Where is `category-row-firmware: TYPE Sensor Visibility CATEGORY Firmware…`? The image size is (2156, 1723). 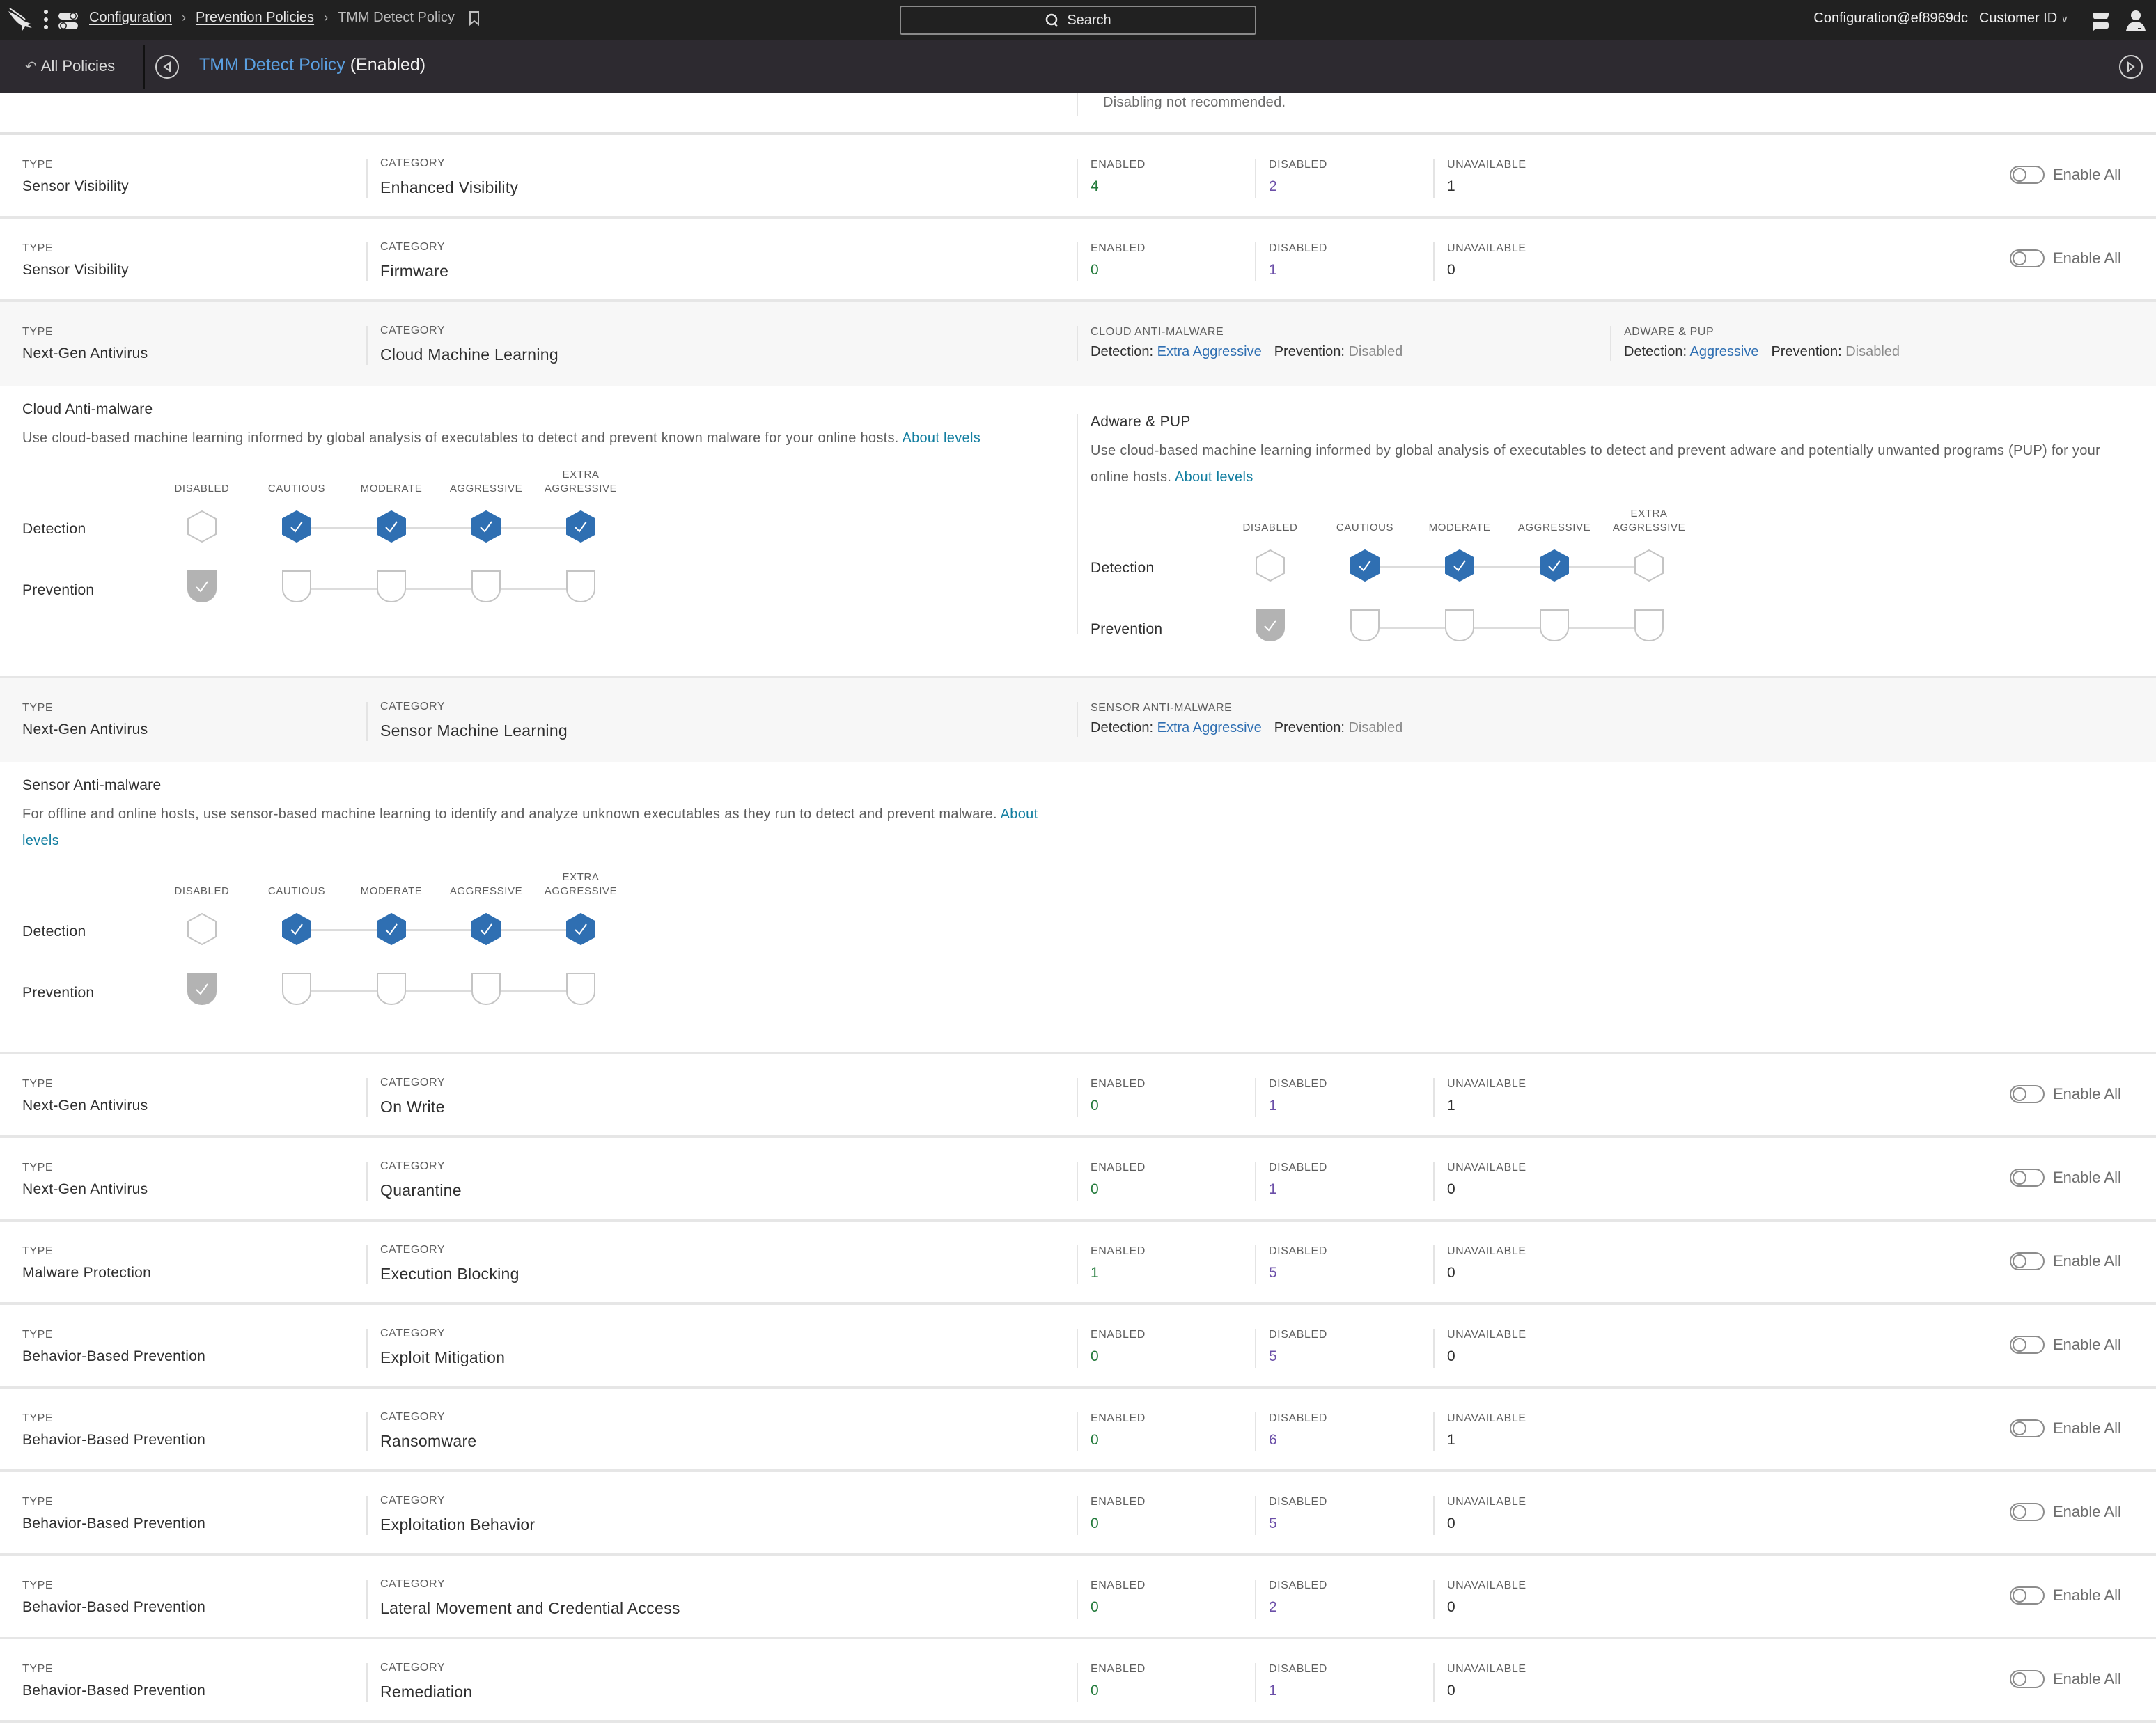
category-row-firmware: TYPE Sensor Visibility CATEGORY Firmware… is located at coordinates (1078, 260).